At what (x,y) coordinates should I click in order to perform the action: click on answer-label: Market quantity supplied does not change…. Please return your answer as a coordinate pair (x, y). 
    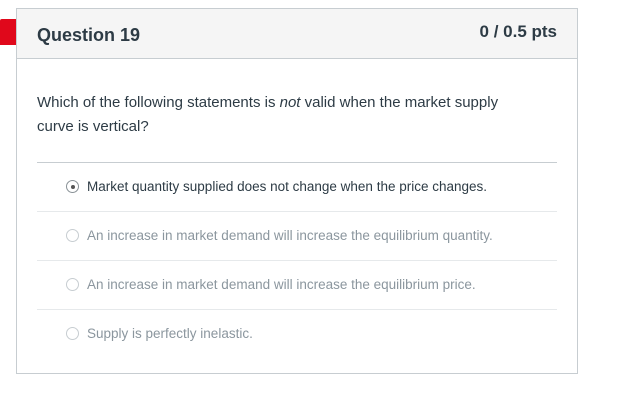
    Looking at the image, I should click on (287, 186).